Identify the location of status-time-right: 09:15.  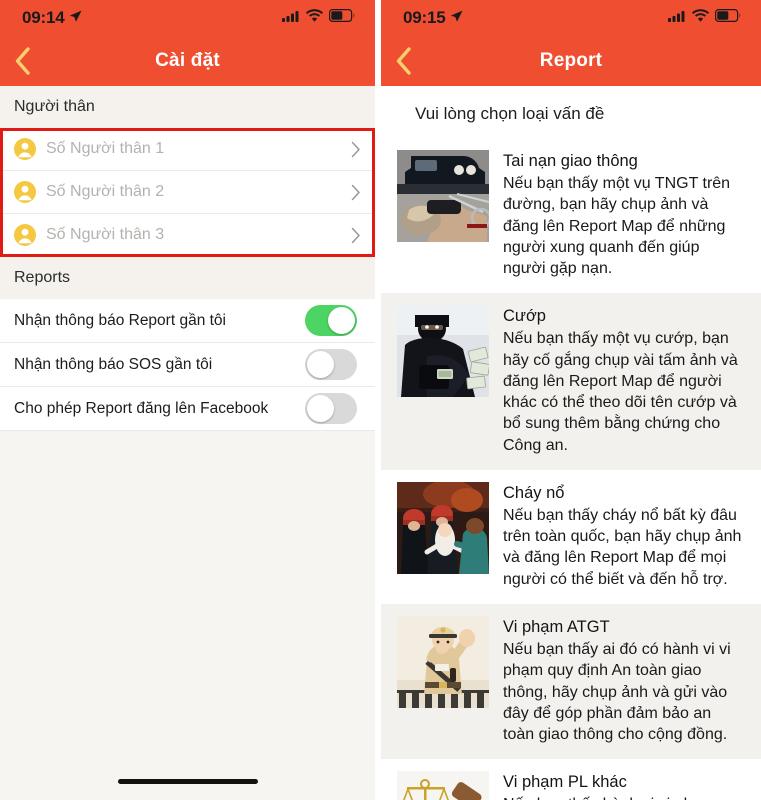
(433, 18).